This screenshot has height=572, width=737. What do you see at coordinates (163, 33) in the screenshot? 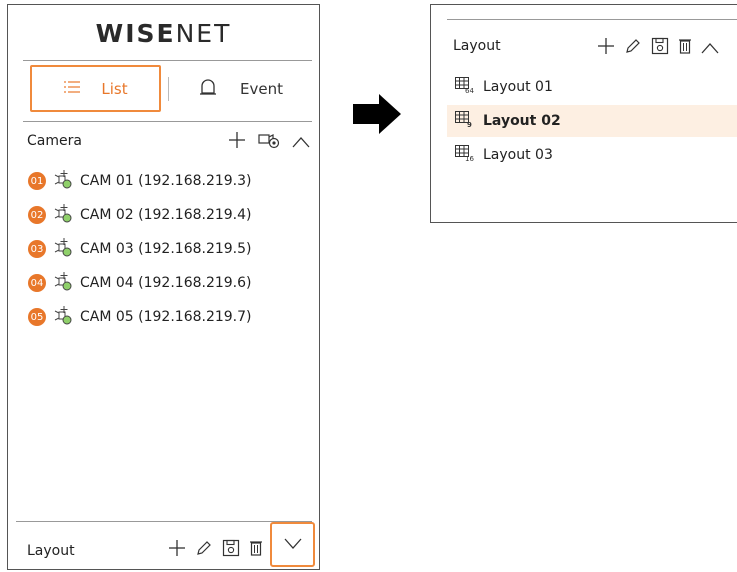
I see `wisenet-logo: WISENET` at bounding box center [163, 33].